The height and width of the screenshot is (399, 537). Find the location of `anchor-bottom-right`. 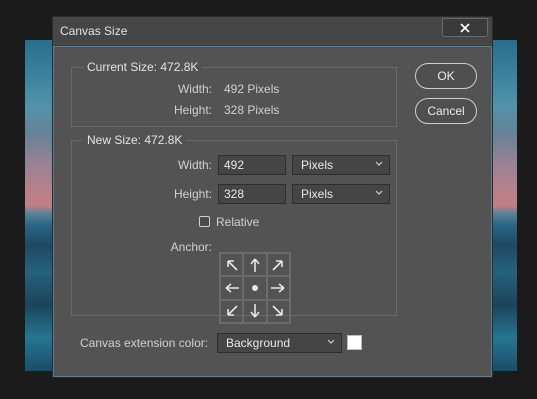

anchor-bottom-right is located at coordinates (278, 311).